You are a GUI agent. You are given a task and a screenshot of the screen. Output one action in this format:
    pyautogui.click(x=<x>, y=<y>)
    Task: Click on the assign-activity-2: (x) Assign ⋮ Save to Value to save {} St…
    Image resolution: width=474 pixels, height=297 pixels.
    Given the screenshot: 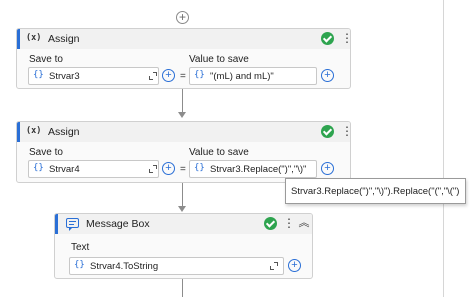 What is the action you would take?
    pyautogui.click(x=184, y=152)
    